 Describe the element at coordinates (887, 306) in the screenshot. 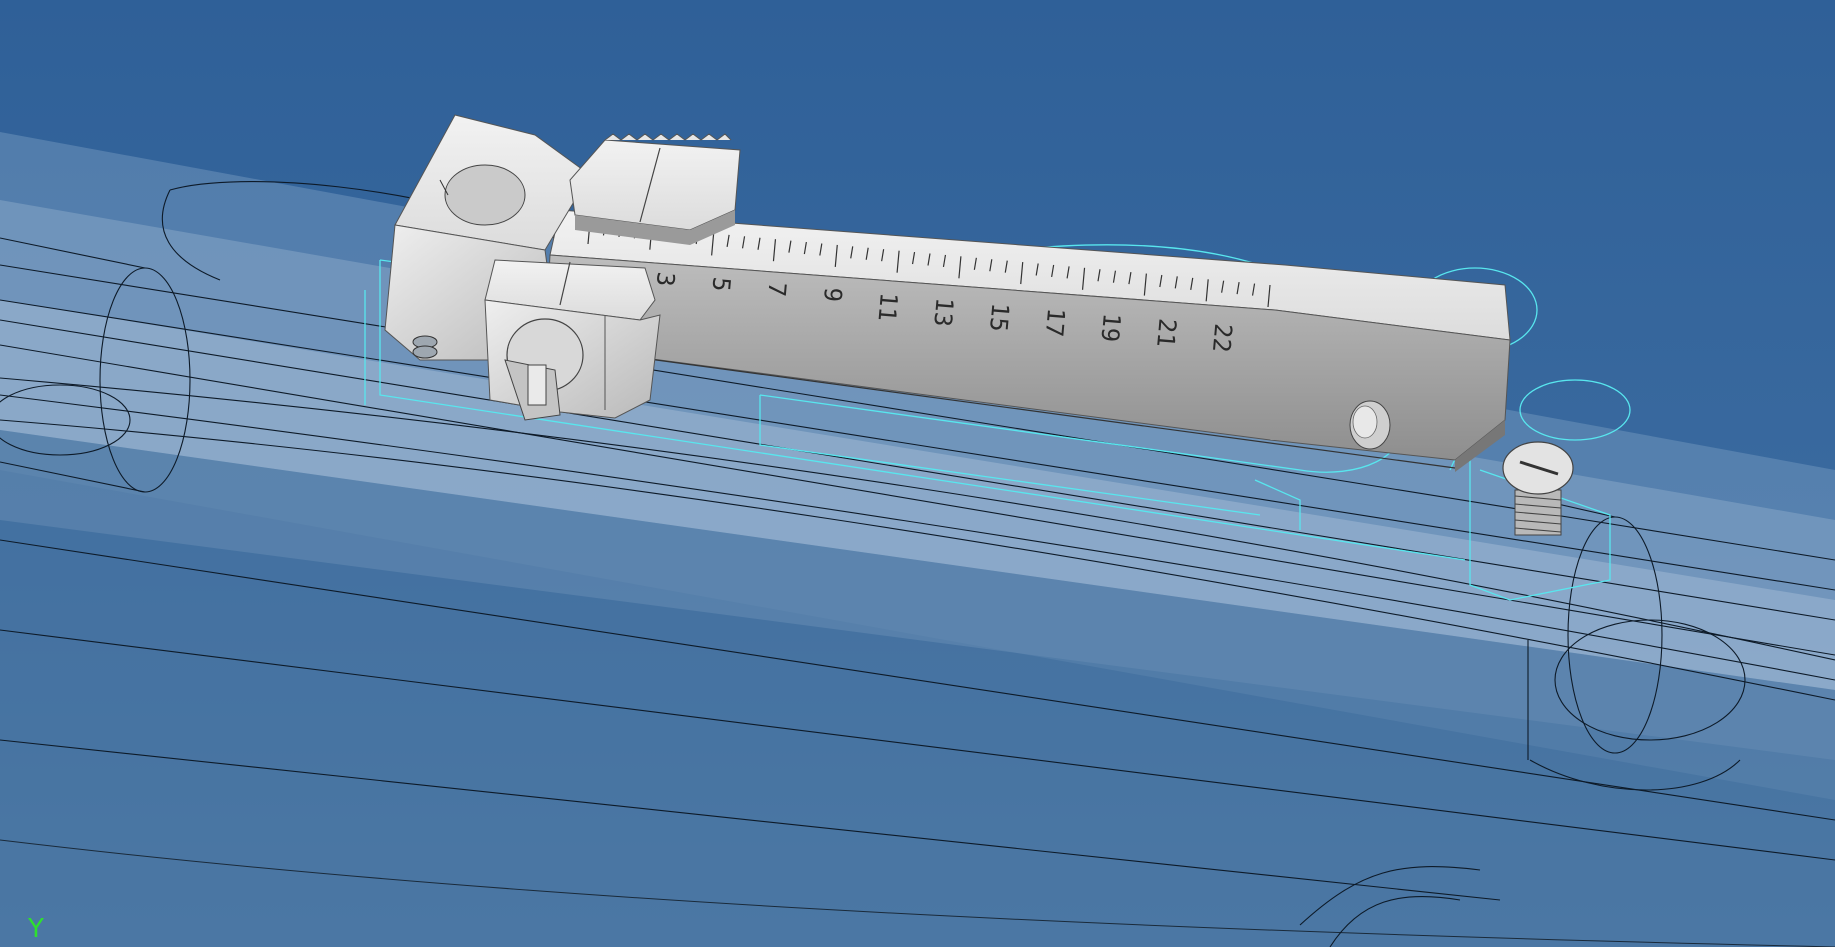

I see `scale-number: 11` at that location.